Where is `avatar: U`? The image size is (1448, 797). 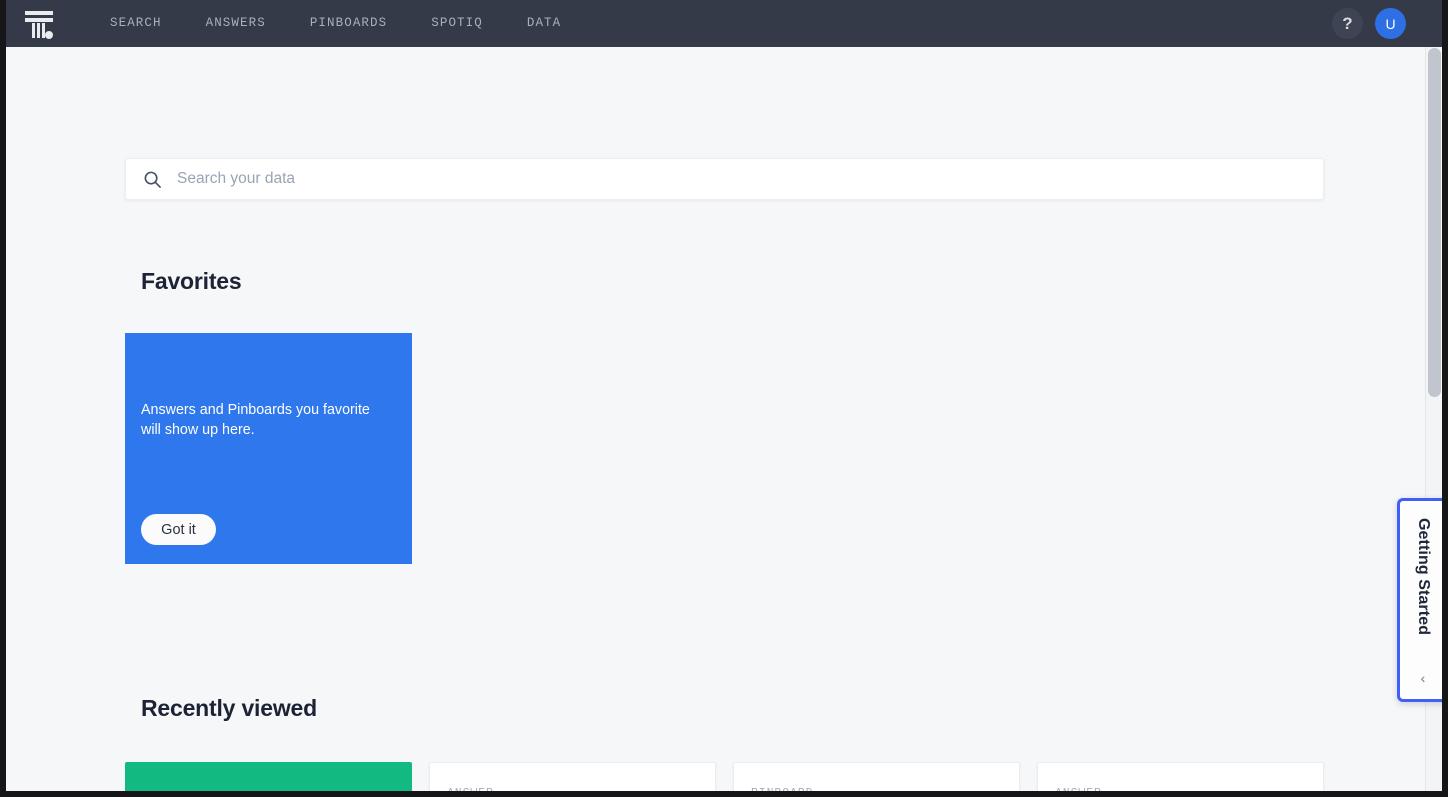 avatar: U is located at coordinates (1390, 23).